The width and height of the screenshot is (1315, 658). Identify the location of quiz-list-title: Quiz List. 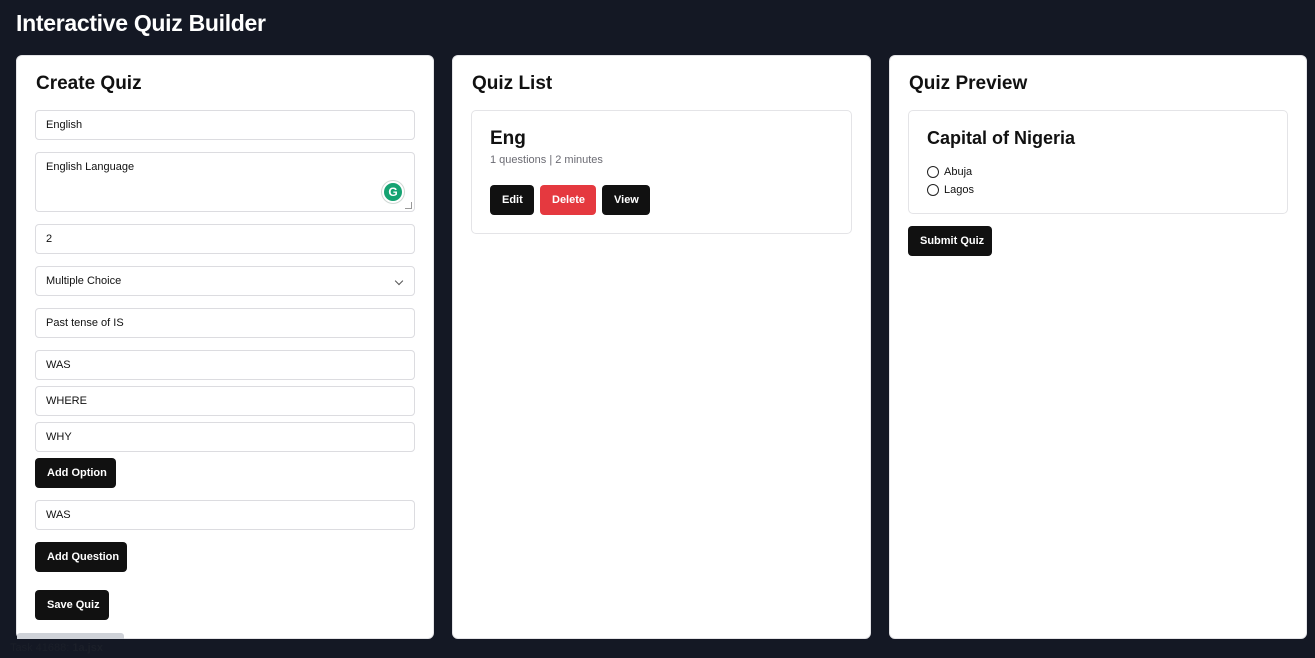
(512, 83).